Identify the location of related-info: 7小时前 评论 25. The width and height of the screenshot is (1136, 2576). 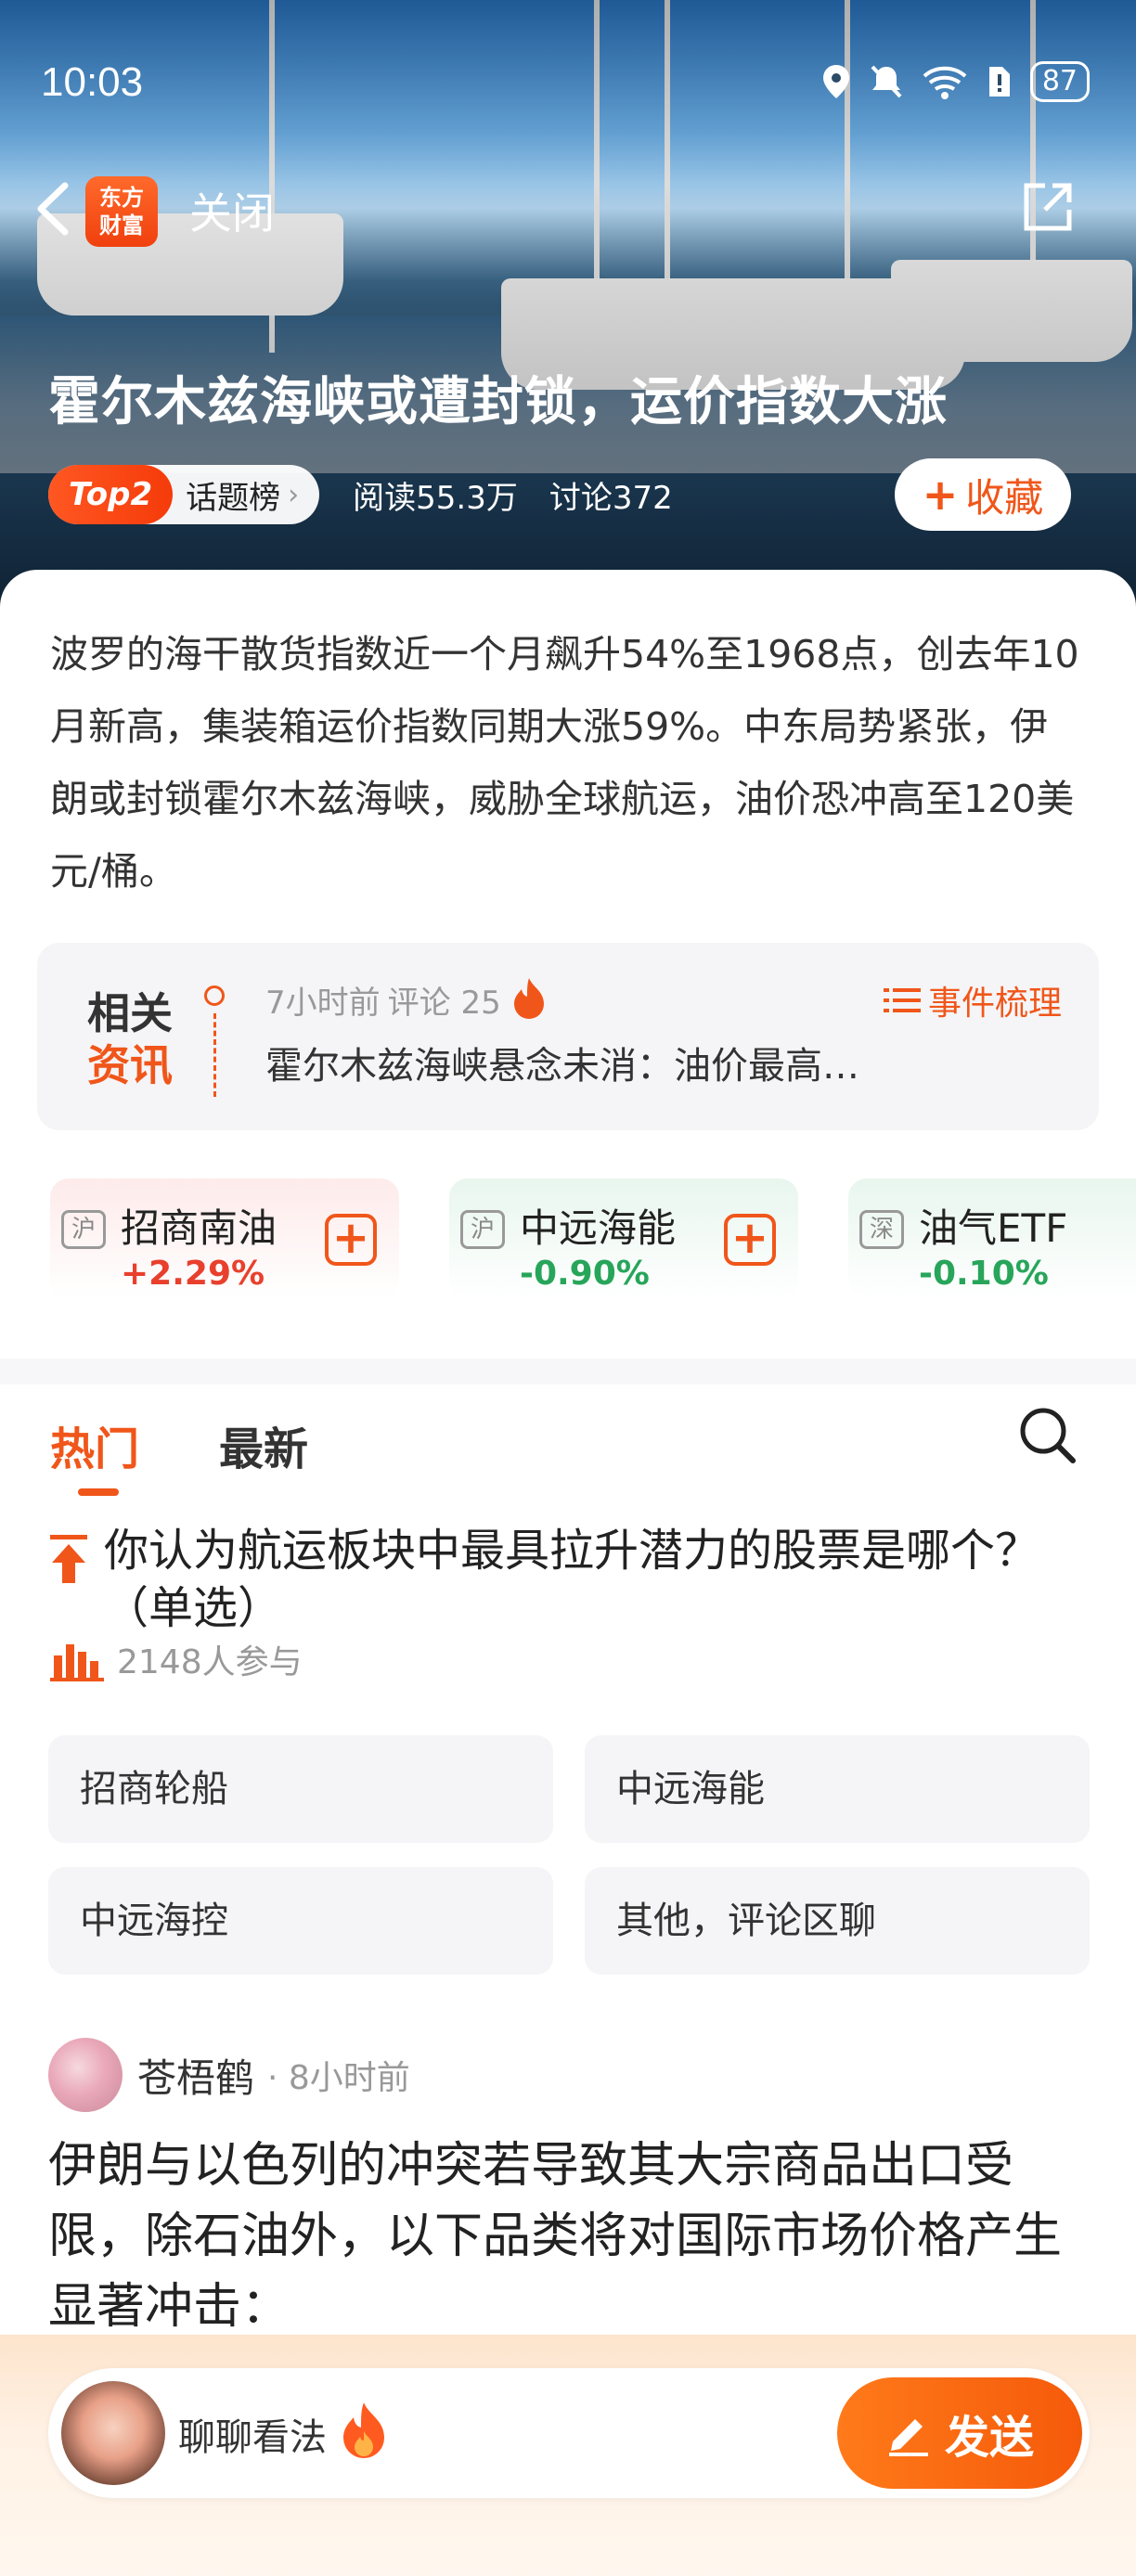
(407, 999).